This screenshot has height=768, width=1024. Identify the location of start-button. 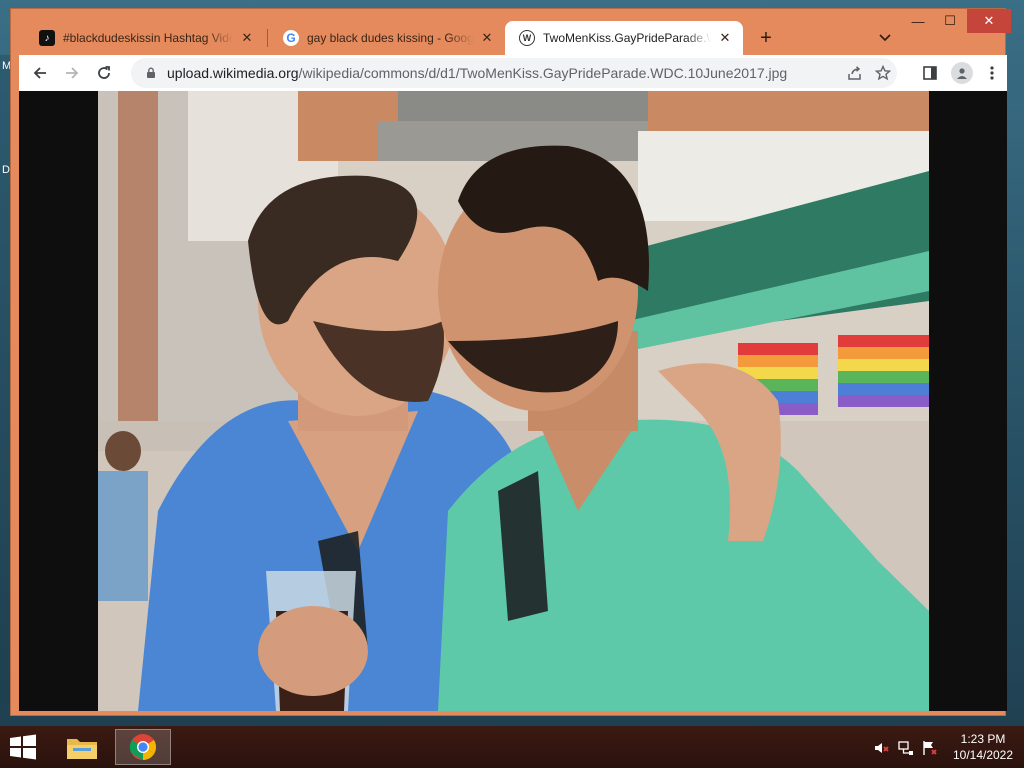
(23, 747).